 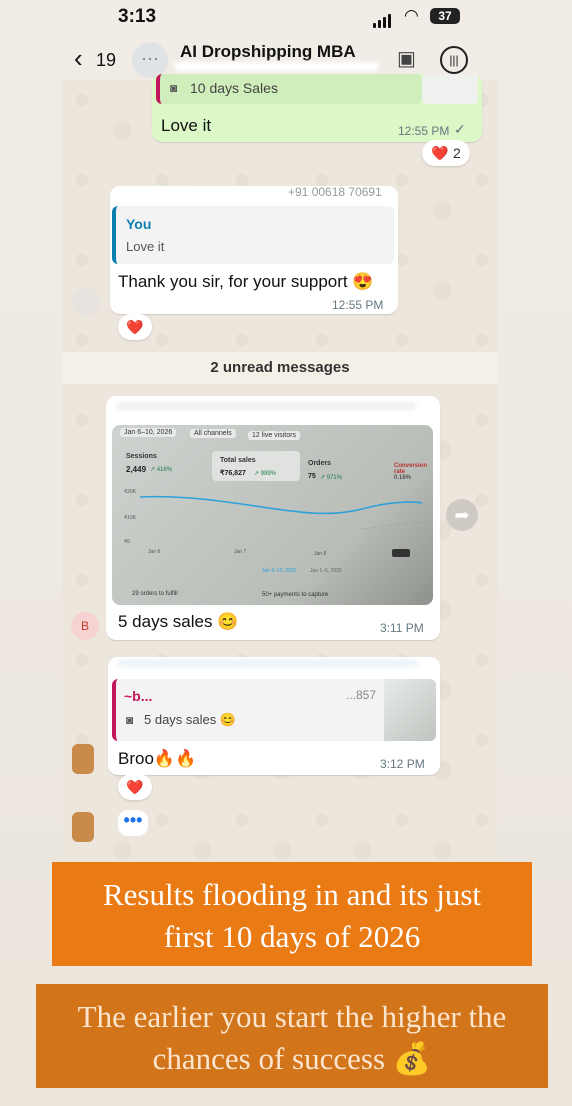 What do you see at coordinates (320, 554) in the screenshot?
I see `x-tick-label: Jan 8` at bounding box center [320, 554].